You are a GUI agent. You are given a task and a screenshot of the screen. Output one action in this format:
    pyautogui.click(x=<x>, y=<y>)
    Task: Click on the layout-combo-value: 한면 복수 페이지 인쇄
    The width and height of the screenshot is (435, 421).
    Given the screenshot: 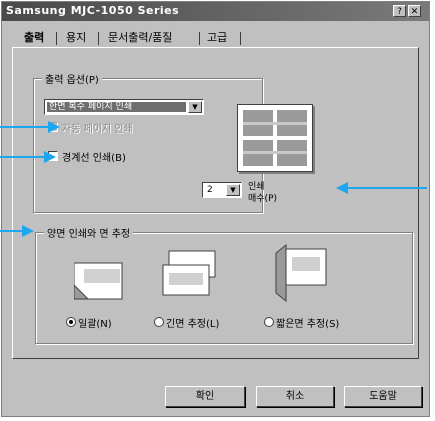 What is the action you would take?
    pyautogui.click(x=116, y=107)
    